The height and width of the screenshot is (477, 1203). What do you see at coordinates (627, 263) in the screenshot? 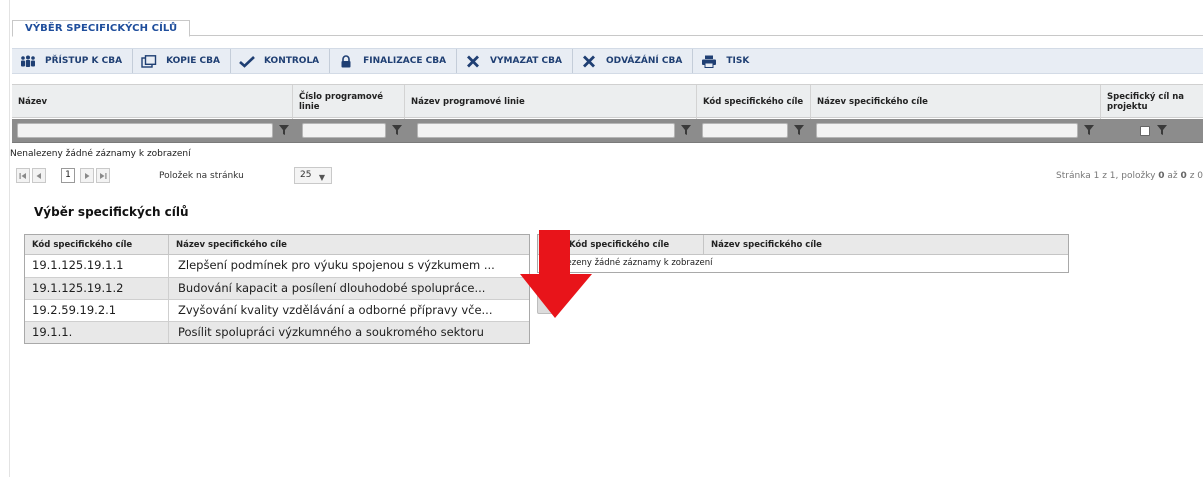
I see `selected-goals-empty-message: Nenalezeny žádné záznamy k zobrazení` at bounding box center [627, 263].